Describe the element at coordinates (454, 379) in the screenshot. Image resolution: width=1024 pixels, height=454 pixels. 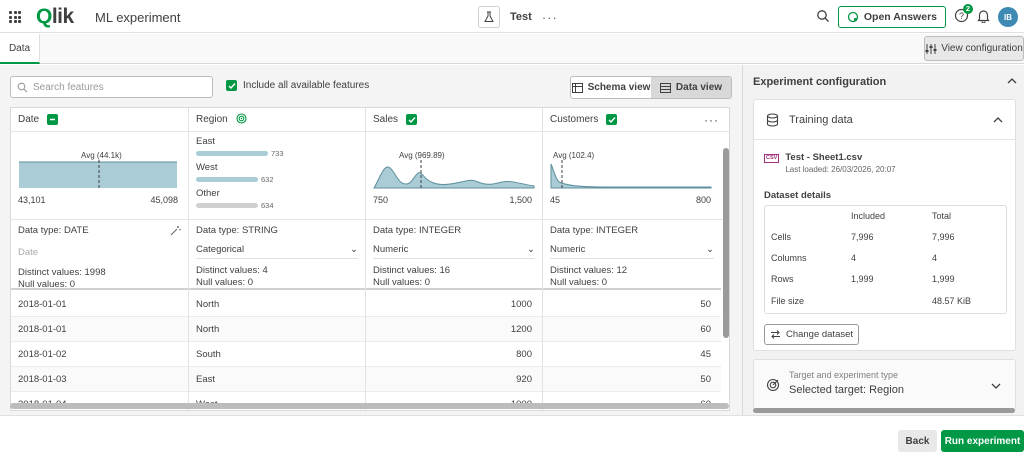
I see `table-cell: 920` at that location.